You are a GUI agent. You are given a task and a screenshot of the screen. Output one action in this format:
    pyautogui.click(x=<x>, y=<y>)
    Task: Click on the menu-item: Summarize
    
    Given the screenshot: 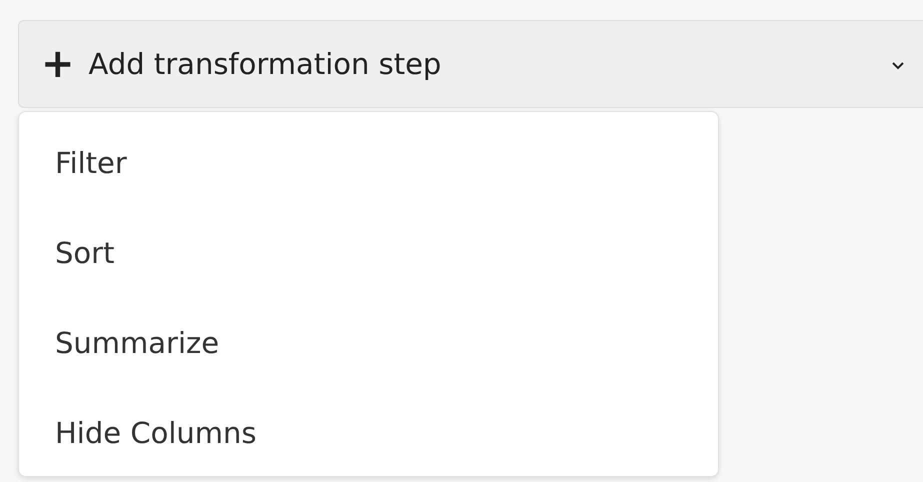 What is the action you would take?
    pyautogui.click(x=368, y=343)
    